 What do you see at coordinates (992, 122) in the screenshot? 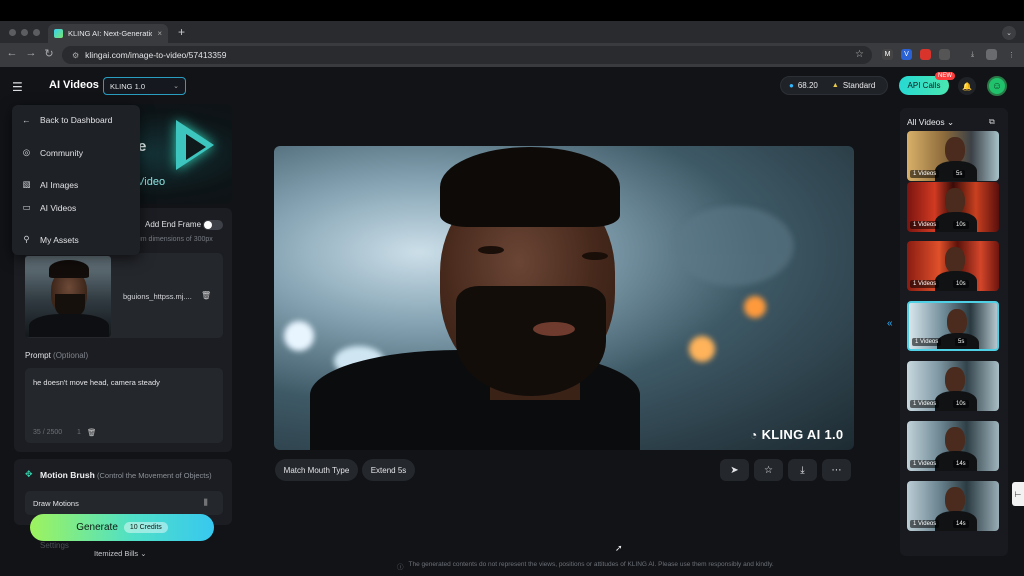
I see `copy-icon: ⧉` at bounding box center [992, 122].